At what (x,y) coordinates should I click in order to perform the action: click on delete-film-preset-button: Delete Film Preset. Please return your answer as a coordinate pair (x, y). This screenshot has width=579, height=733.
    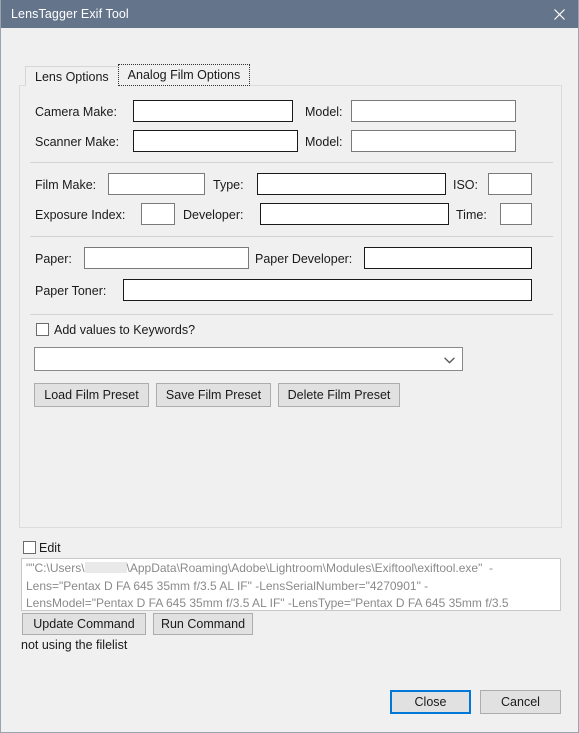
    Looking at the image, I should click on (339, 395).